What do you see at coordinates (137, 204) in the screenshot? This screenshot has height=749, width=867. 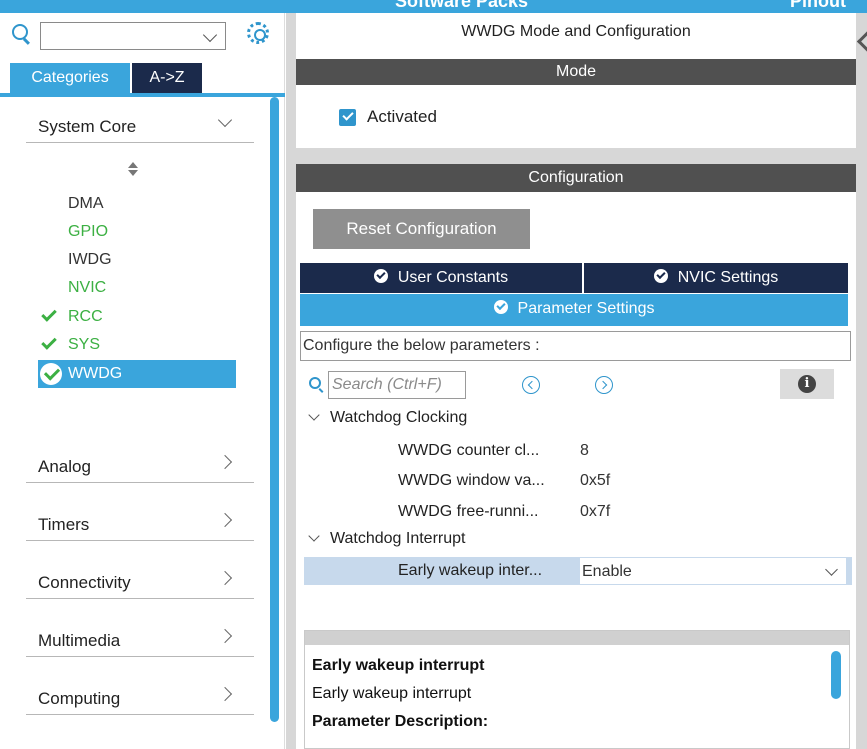 I see `peripheral-dma: DMA` at bounding box center [137, 204].